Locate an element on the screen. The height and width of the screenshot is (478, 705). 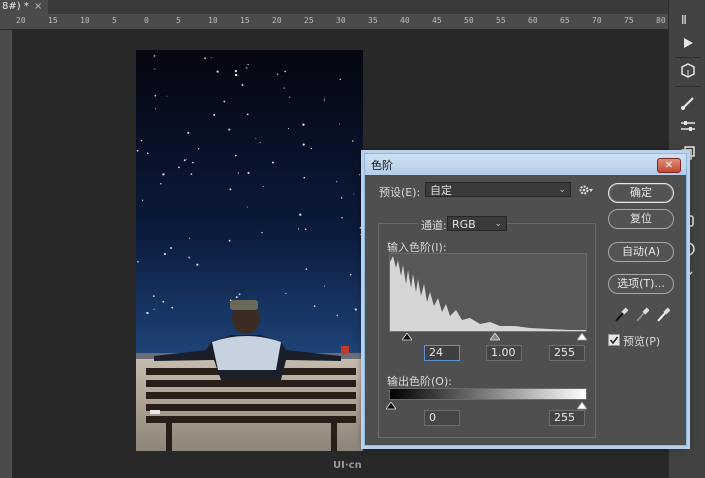
preview-label: 预览(P) is located at coordinates (642, 341).